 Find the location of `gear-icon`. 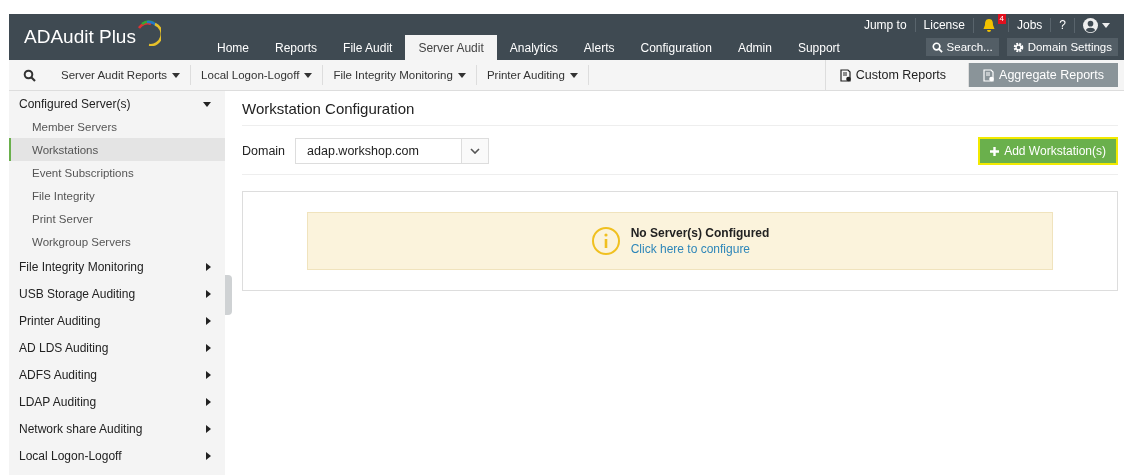

gear-icon is located at coordinates (1018, 47).